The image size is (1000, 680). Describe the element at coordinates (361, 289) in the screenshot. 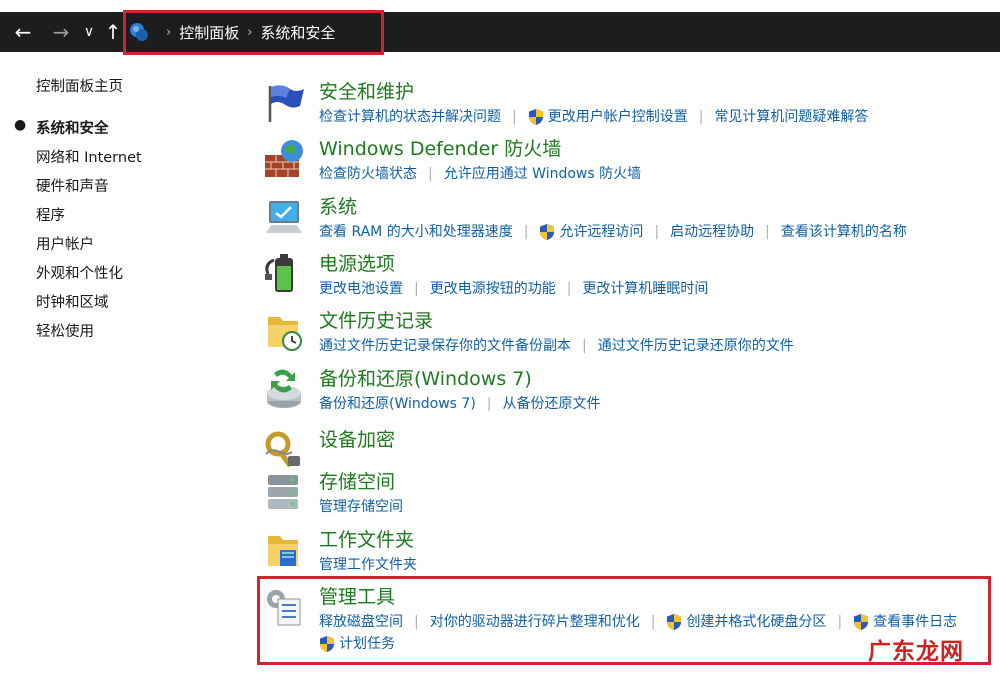

I see `link-battery-settings: 更改电池设置` at that location.